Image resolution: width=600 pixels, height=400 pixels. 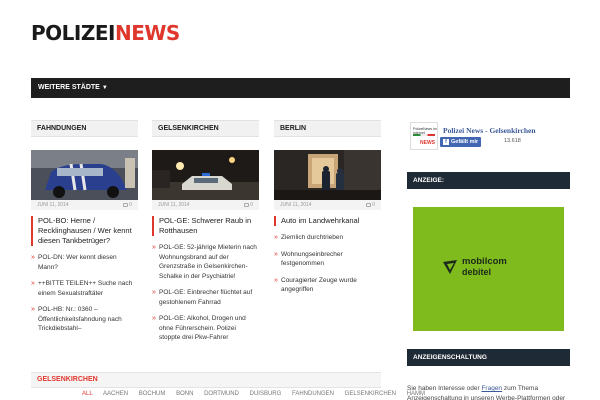 I want to click on thumbnail-car-image, so click(x=84, y=175).